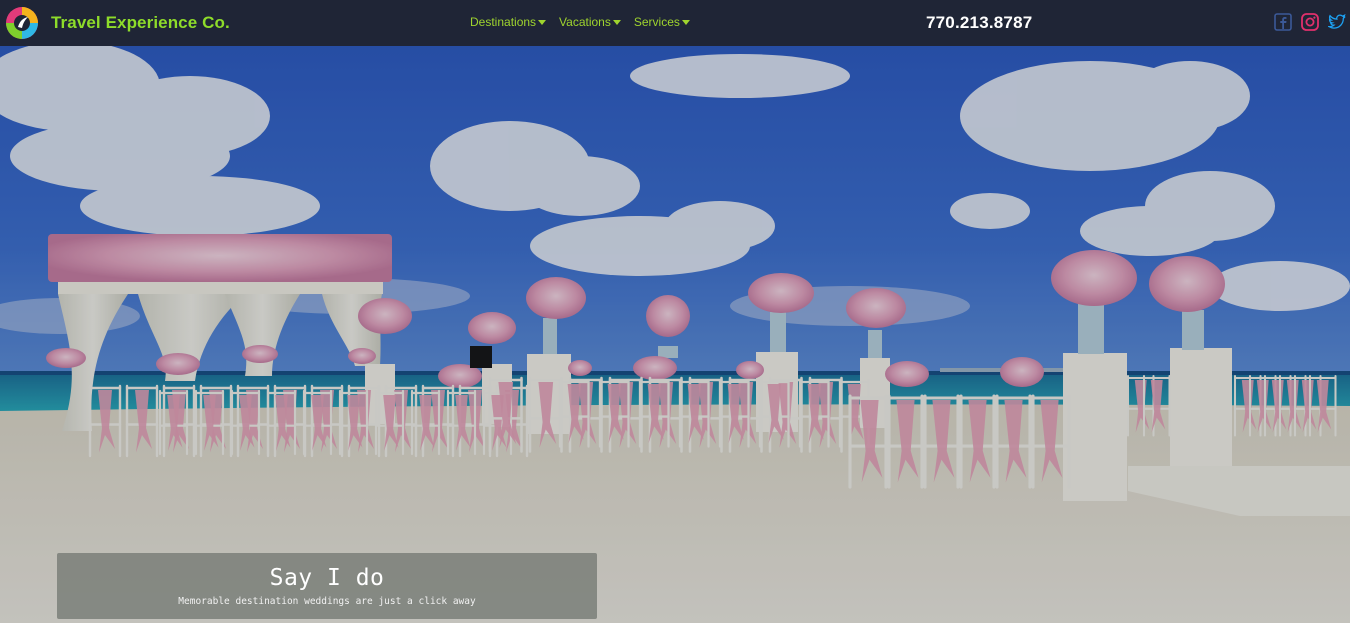 The width and height of the screenshot is (1350, 623). I want to click on nav-item-label: Vacations, so click(585, 22).